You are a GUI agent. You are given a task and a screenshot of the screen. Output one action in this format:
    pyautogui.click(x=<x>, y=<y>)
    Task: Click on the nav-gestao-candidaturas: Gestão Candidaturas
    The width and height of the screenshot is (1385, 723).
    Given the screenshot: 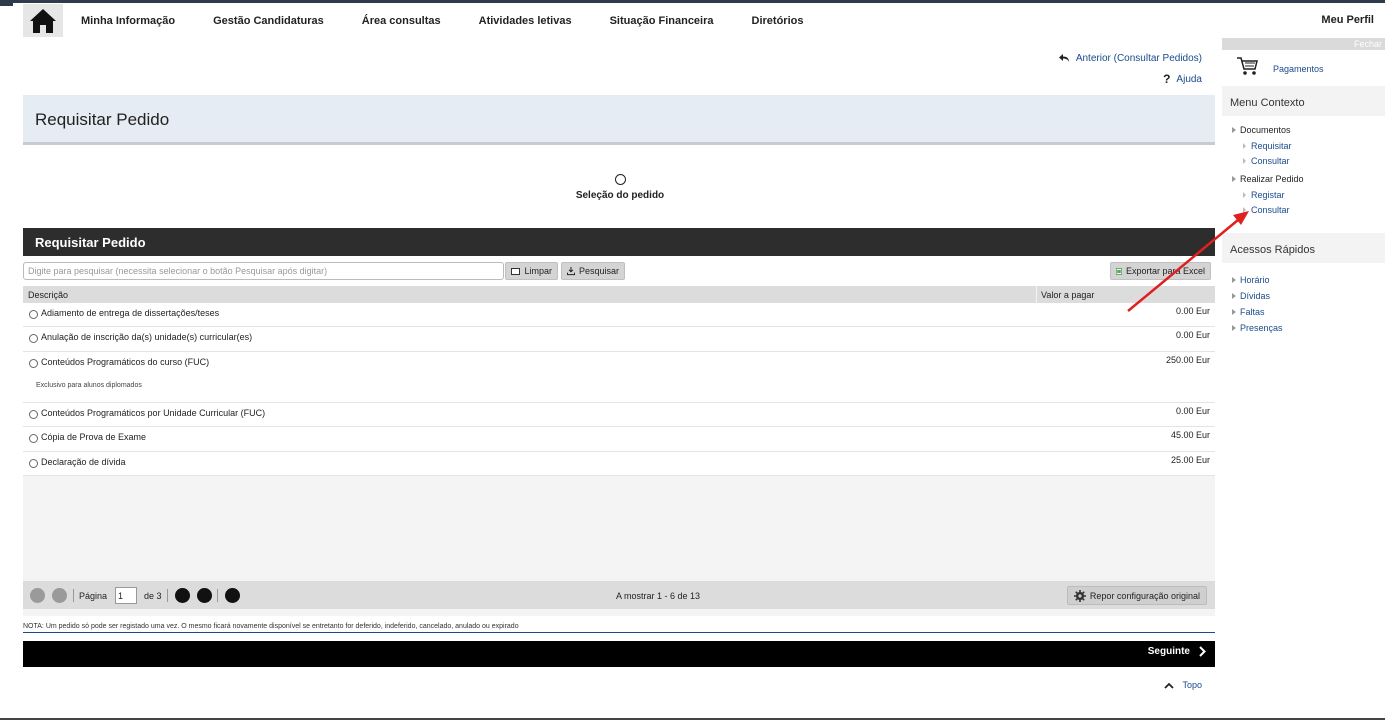 What is the action you would take?
    pyautogui.click(x=268, y=21)
    